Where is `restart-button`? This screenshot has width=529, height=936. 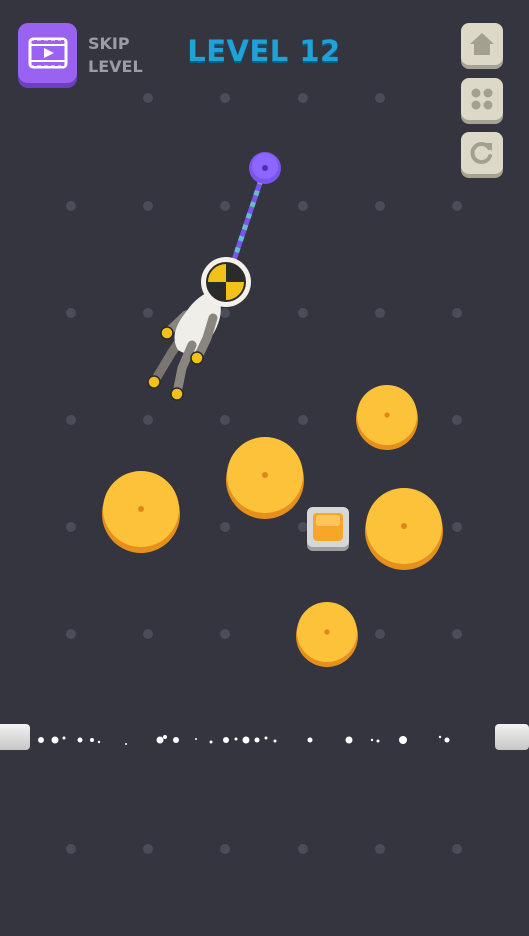
restart-button is located at coordinates (482, 153).